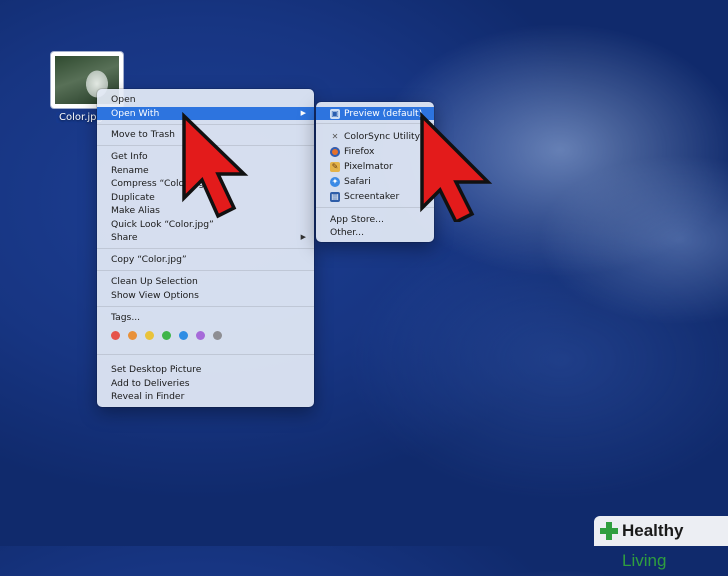 This screenshot has height=576, width=728. I want to click on menu-item-label: Share, so click(124, 237).